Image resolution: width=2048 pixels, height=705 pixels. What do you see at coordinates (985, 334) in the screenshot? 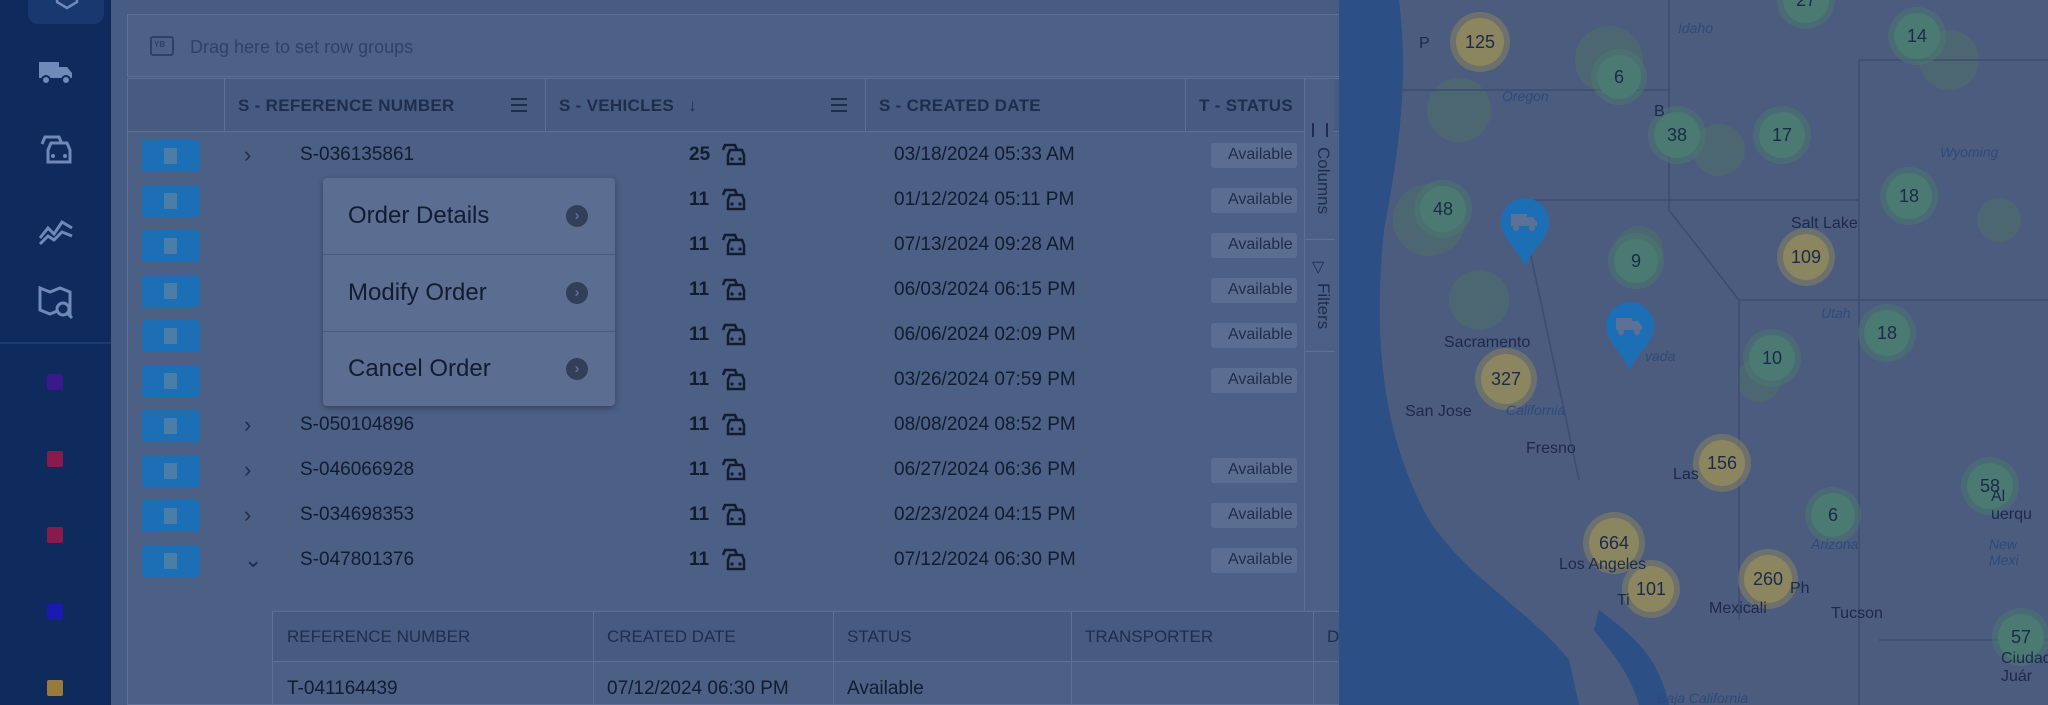
I see `created-date: 06/06/2024 02:09 PM` at bounding box center [985, 334].